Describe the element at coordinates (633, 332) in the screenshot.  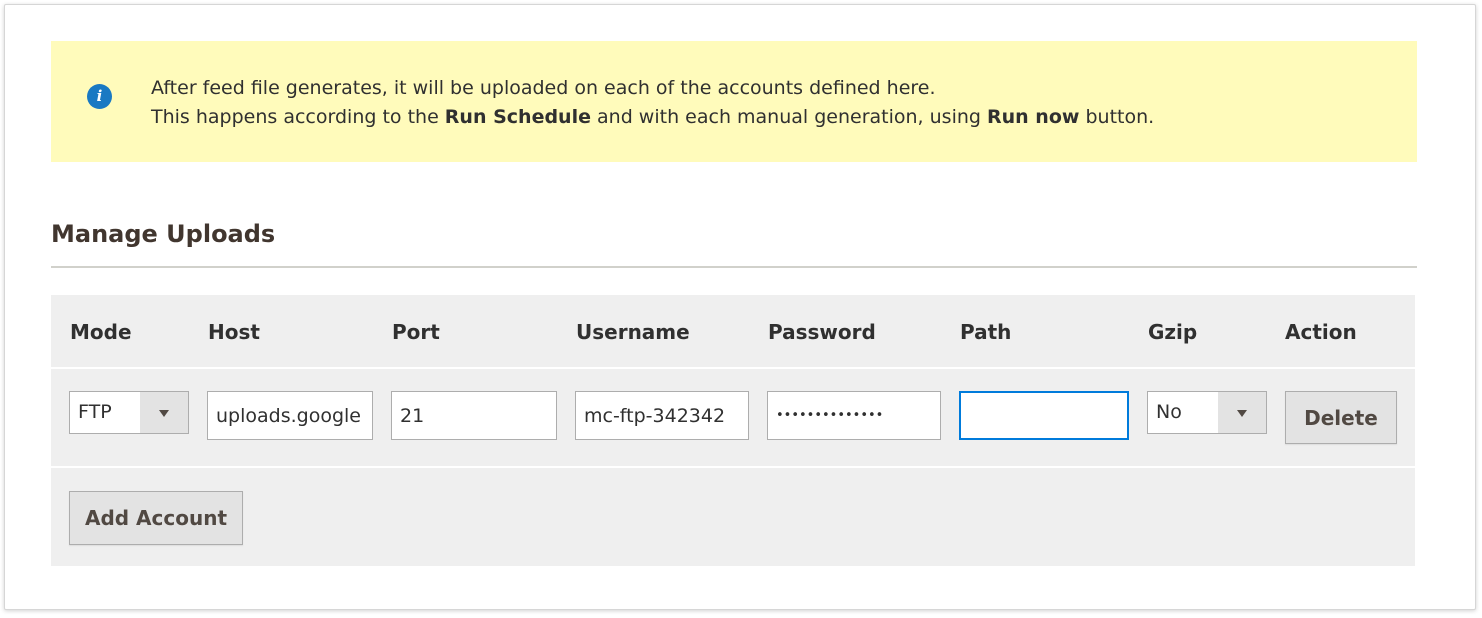
I see `column-header-username: Username` at that location.